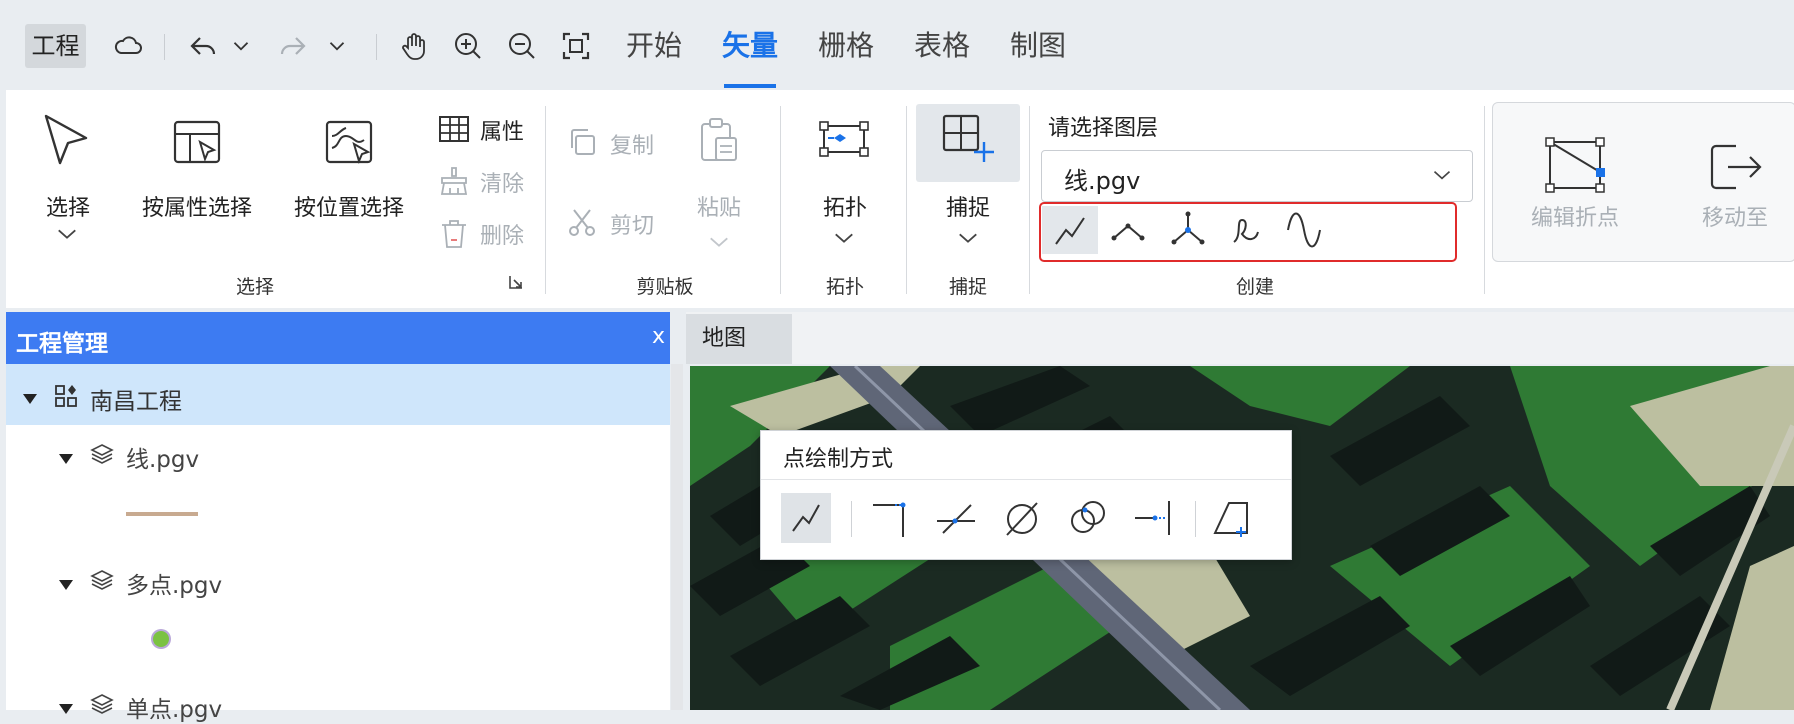  I want to click on tree-item-layer: 线.pgv, so click(162, 457).